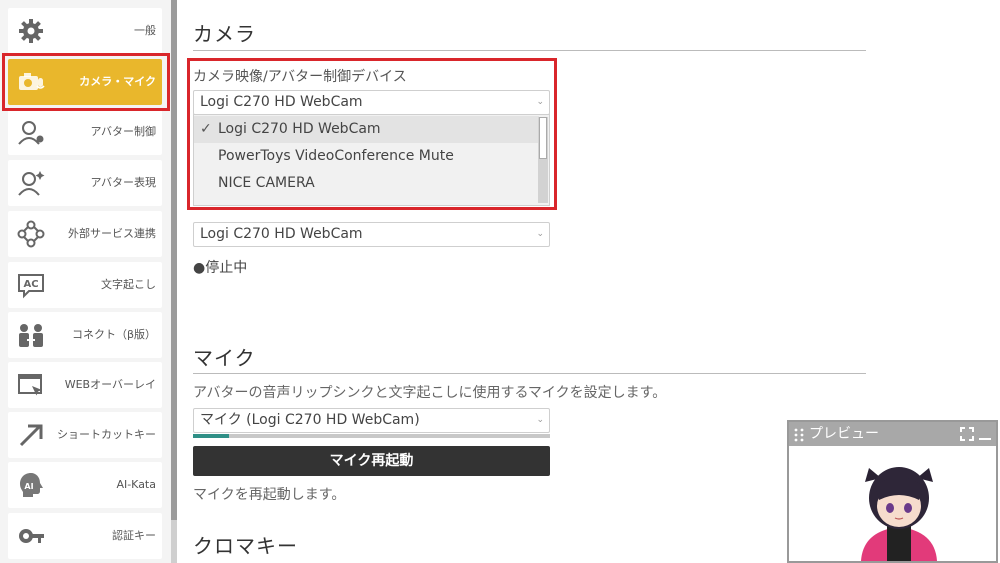 The width and height of the screenshot is (1000, 563). I want to click on sidebar-item-ai-kata: AI AI-Kata, so click(85, 485).